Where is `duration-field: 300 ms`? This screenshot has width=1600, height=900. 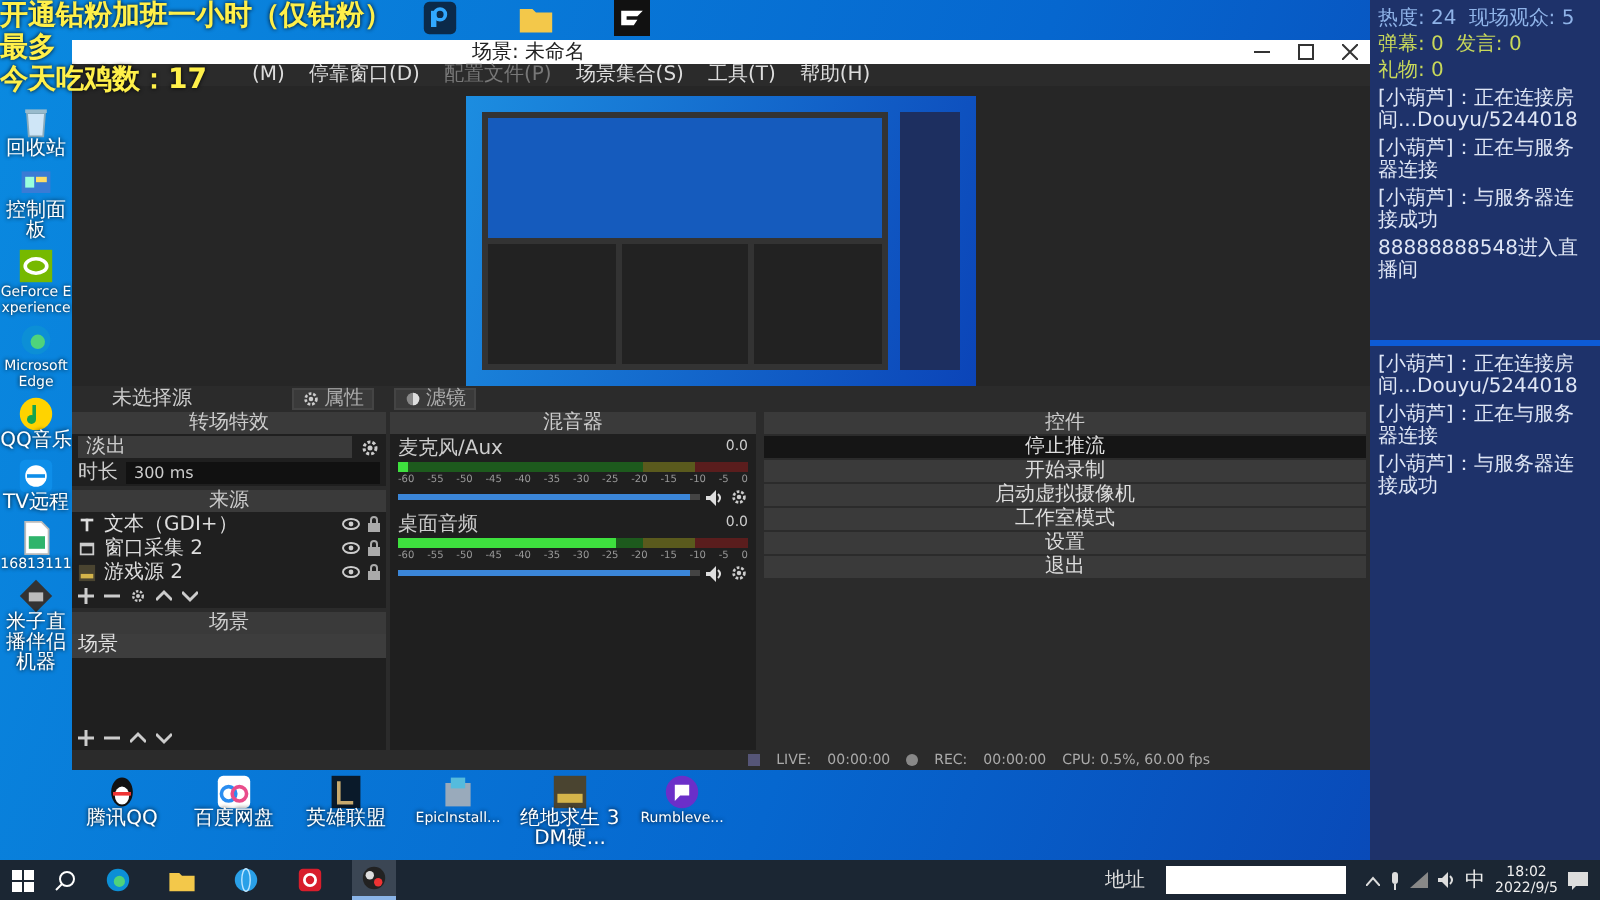 duration-field: 300 ms is located at coordinates (253, 473).